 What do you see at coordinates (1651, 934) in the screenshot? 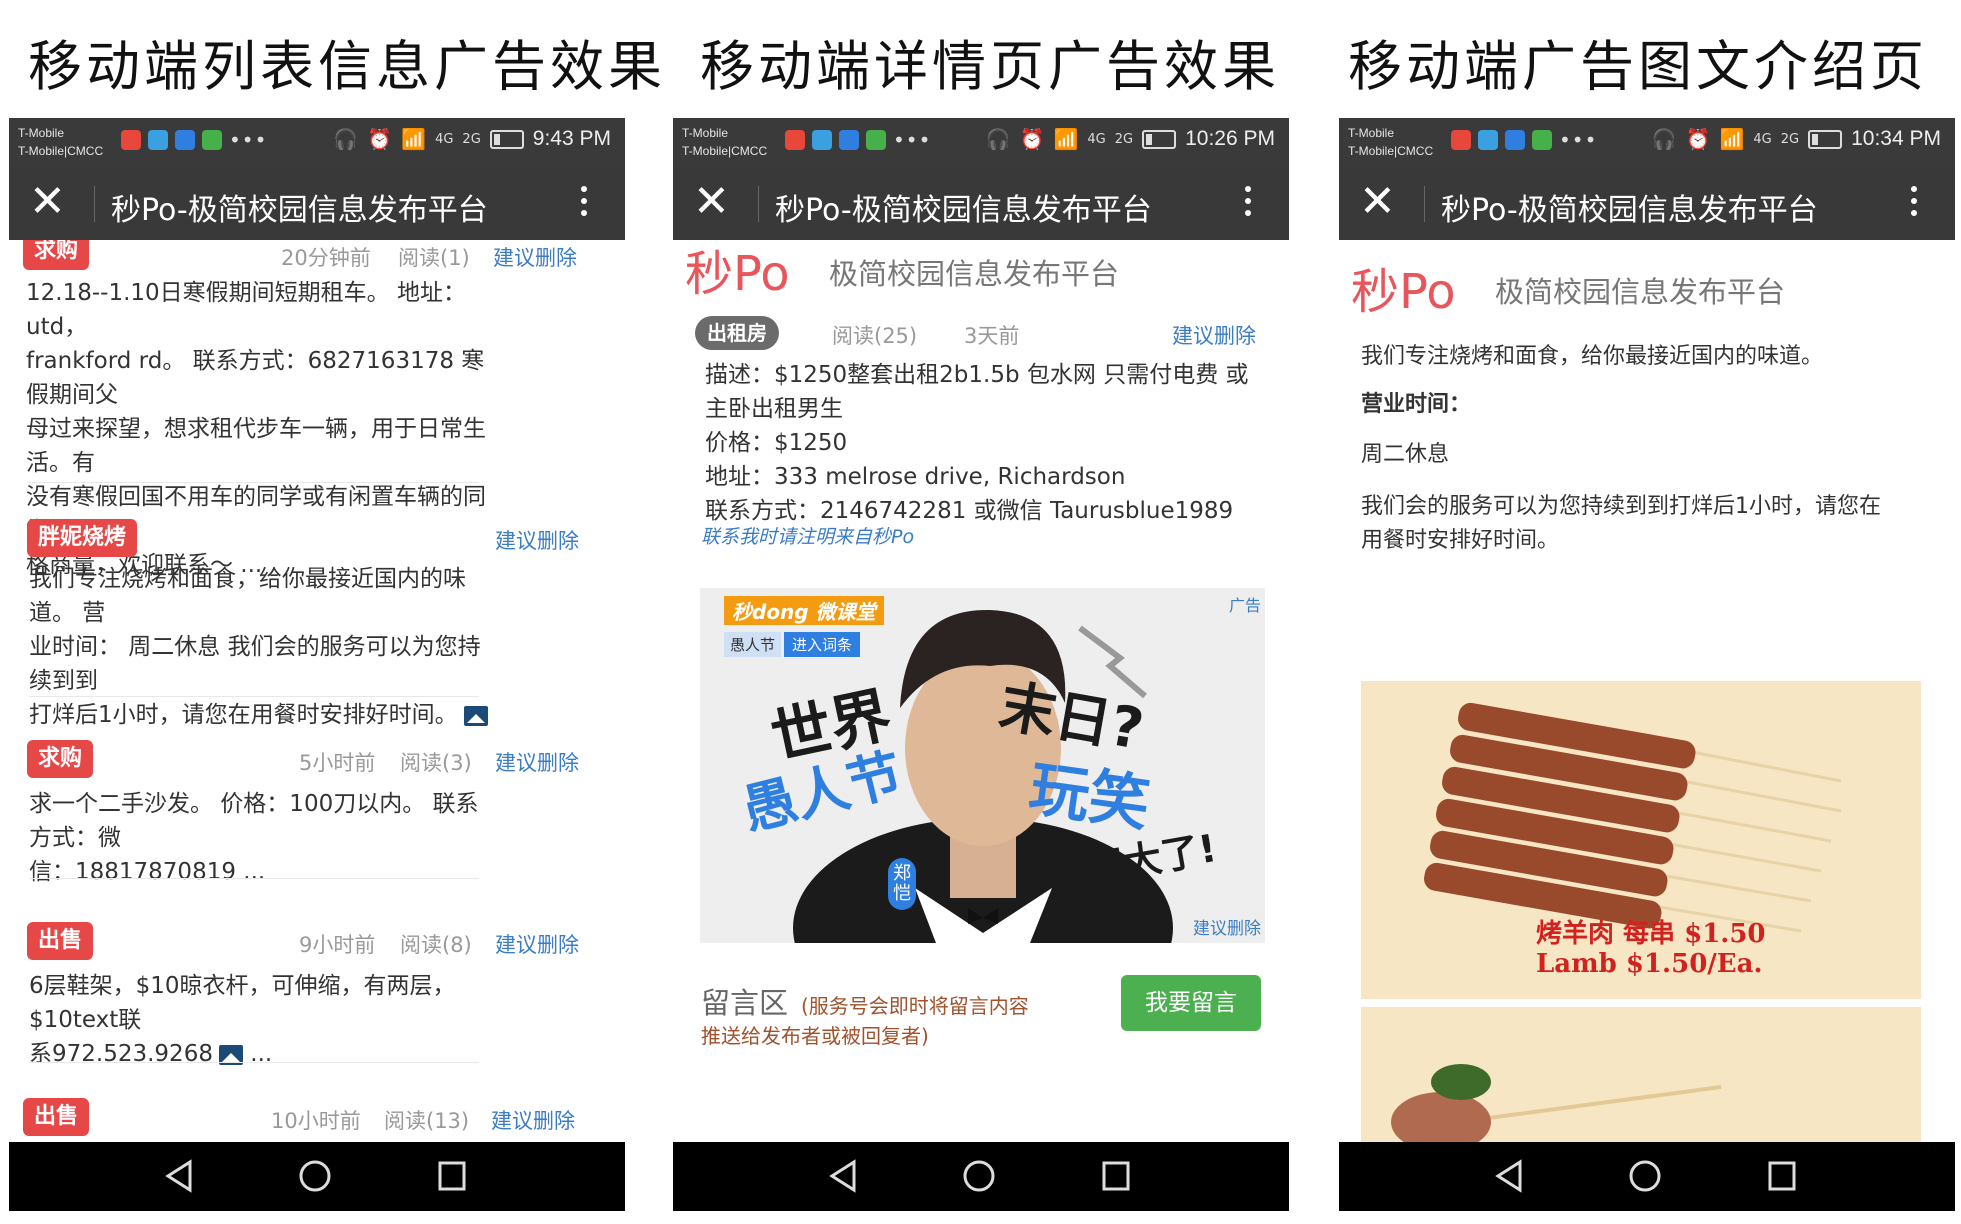
I see `photo-caption-cn: 烤羊肉 每串 $1.50` at bounding box center [1651, 934].